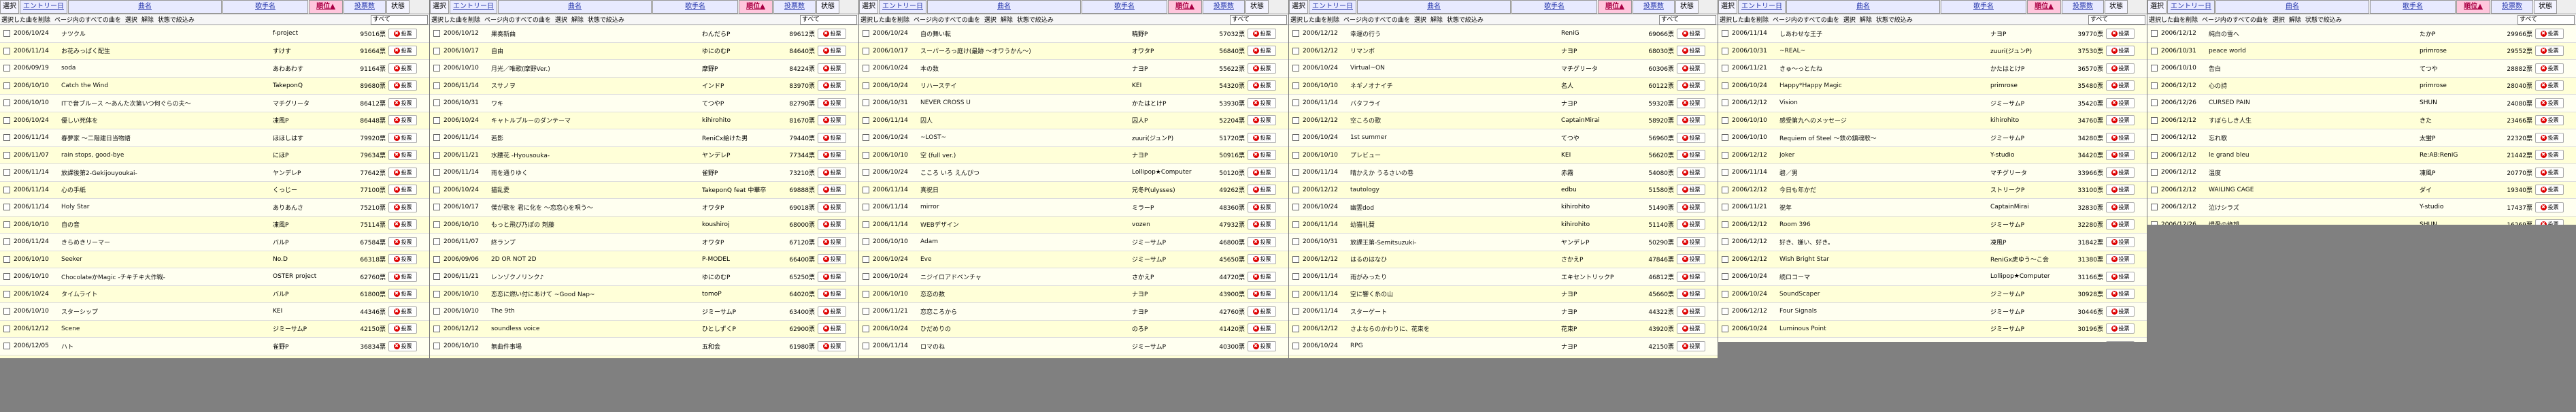 The width and height of the screenshot is (2576, 412). What do you see at coordinates (1258, 19) in the screenshot?
I see `state-filter-select: すべて` at bounding box center [1258, 19].